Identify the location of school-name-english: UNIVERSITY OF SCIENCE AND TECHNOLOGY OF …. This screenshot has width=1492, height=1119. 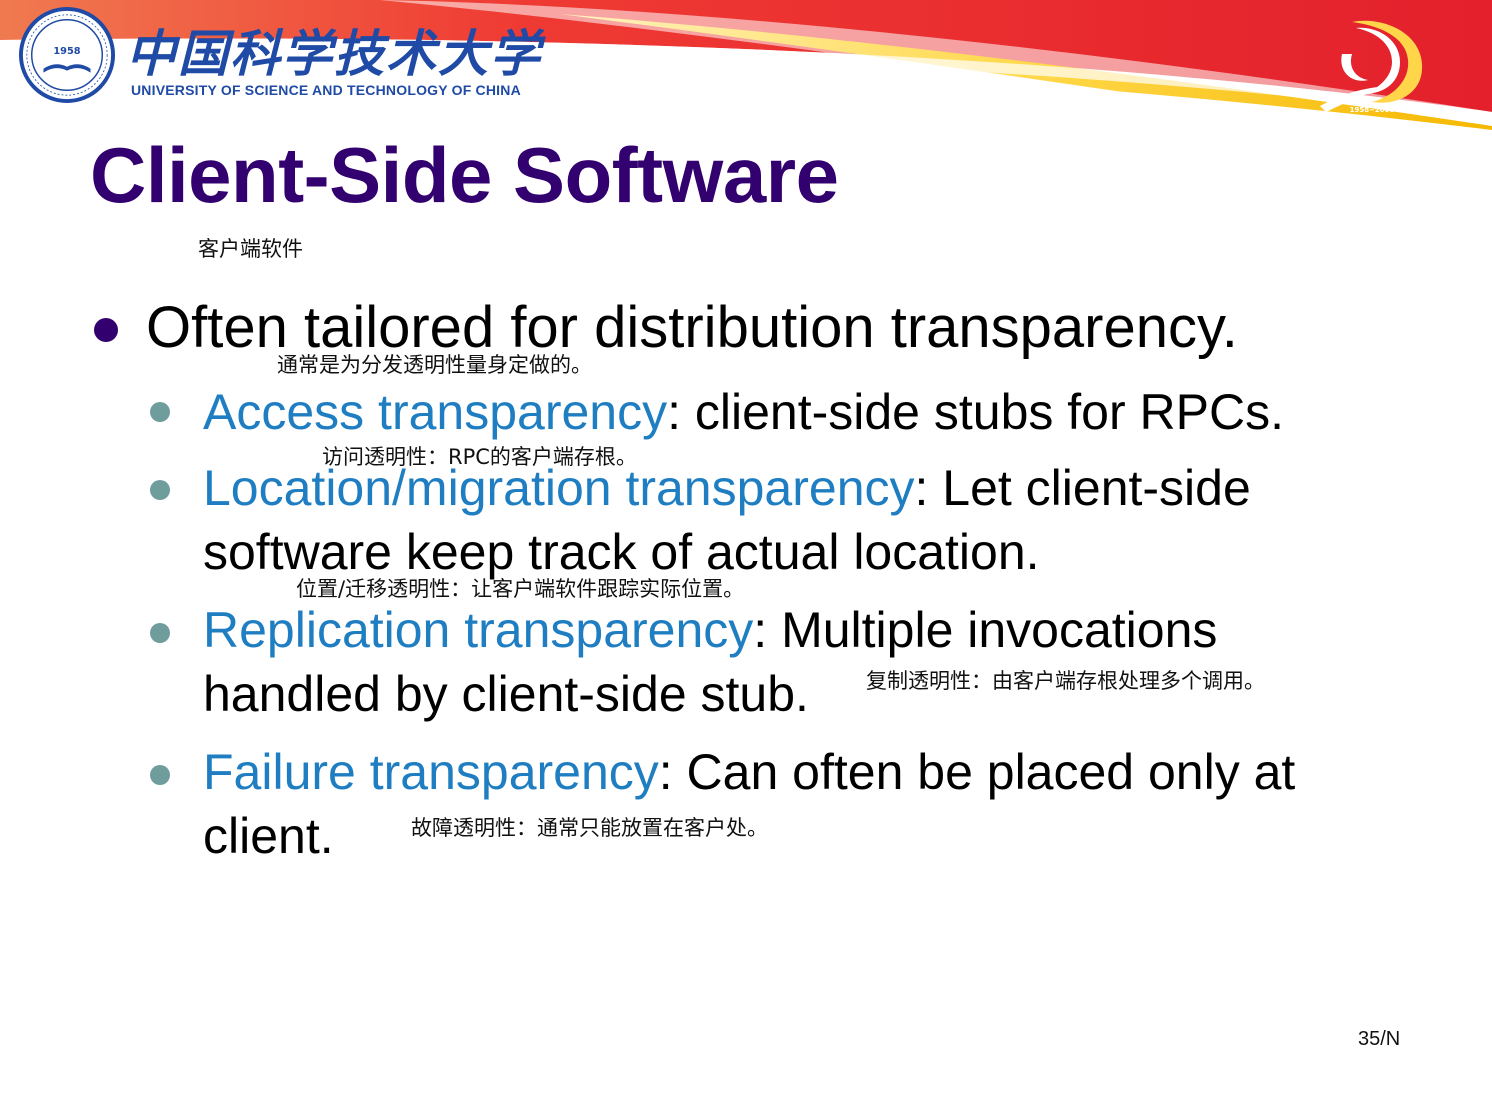
(326, 90).